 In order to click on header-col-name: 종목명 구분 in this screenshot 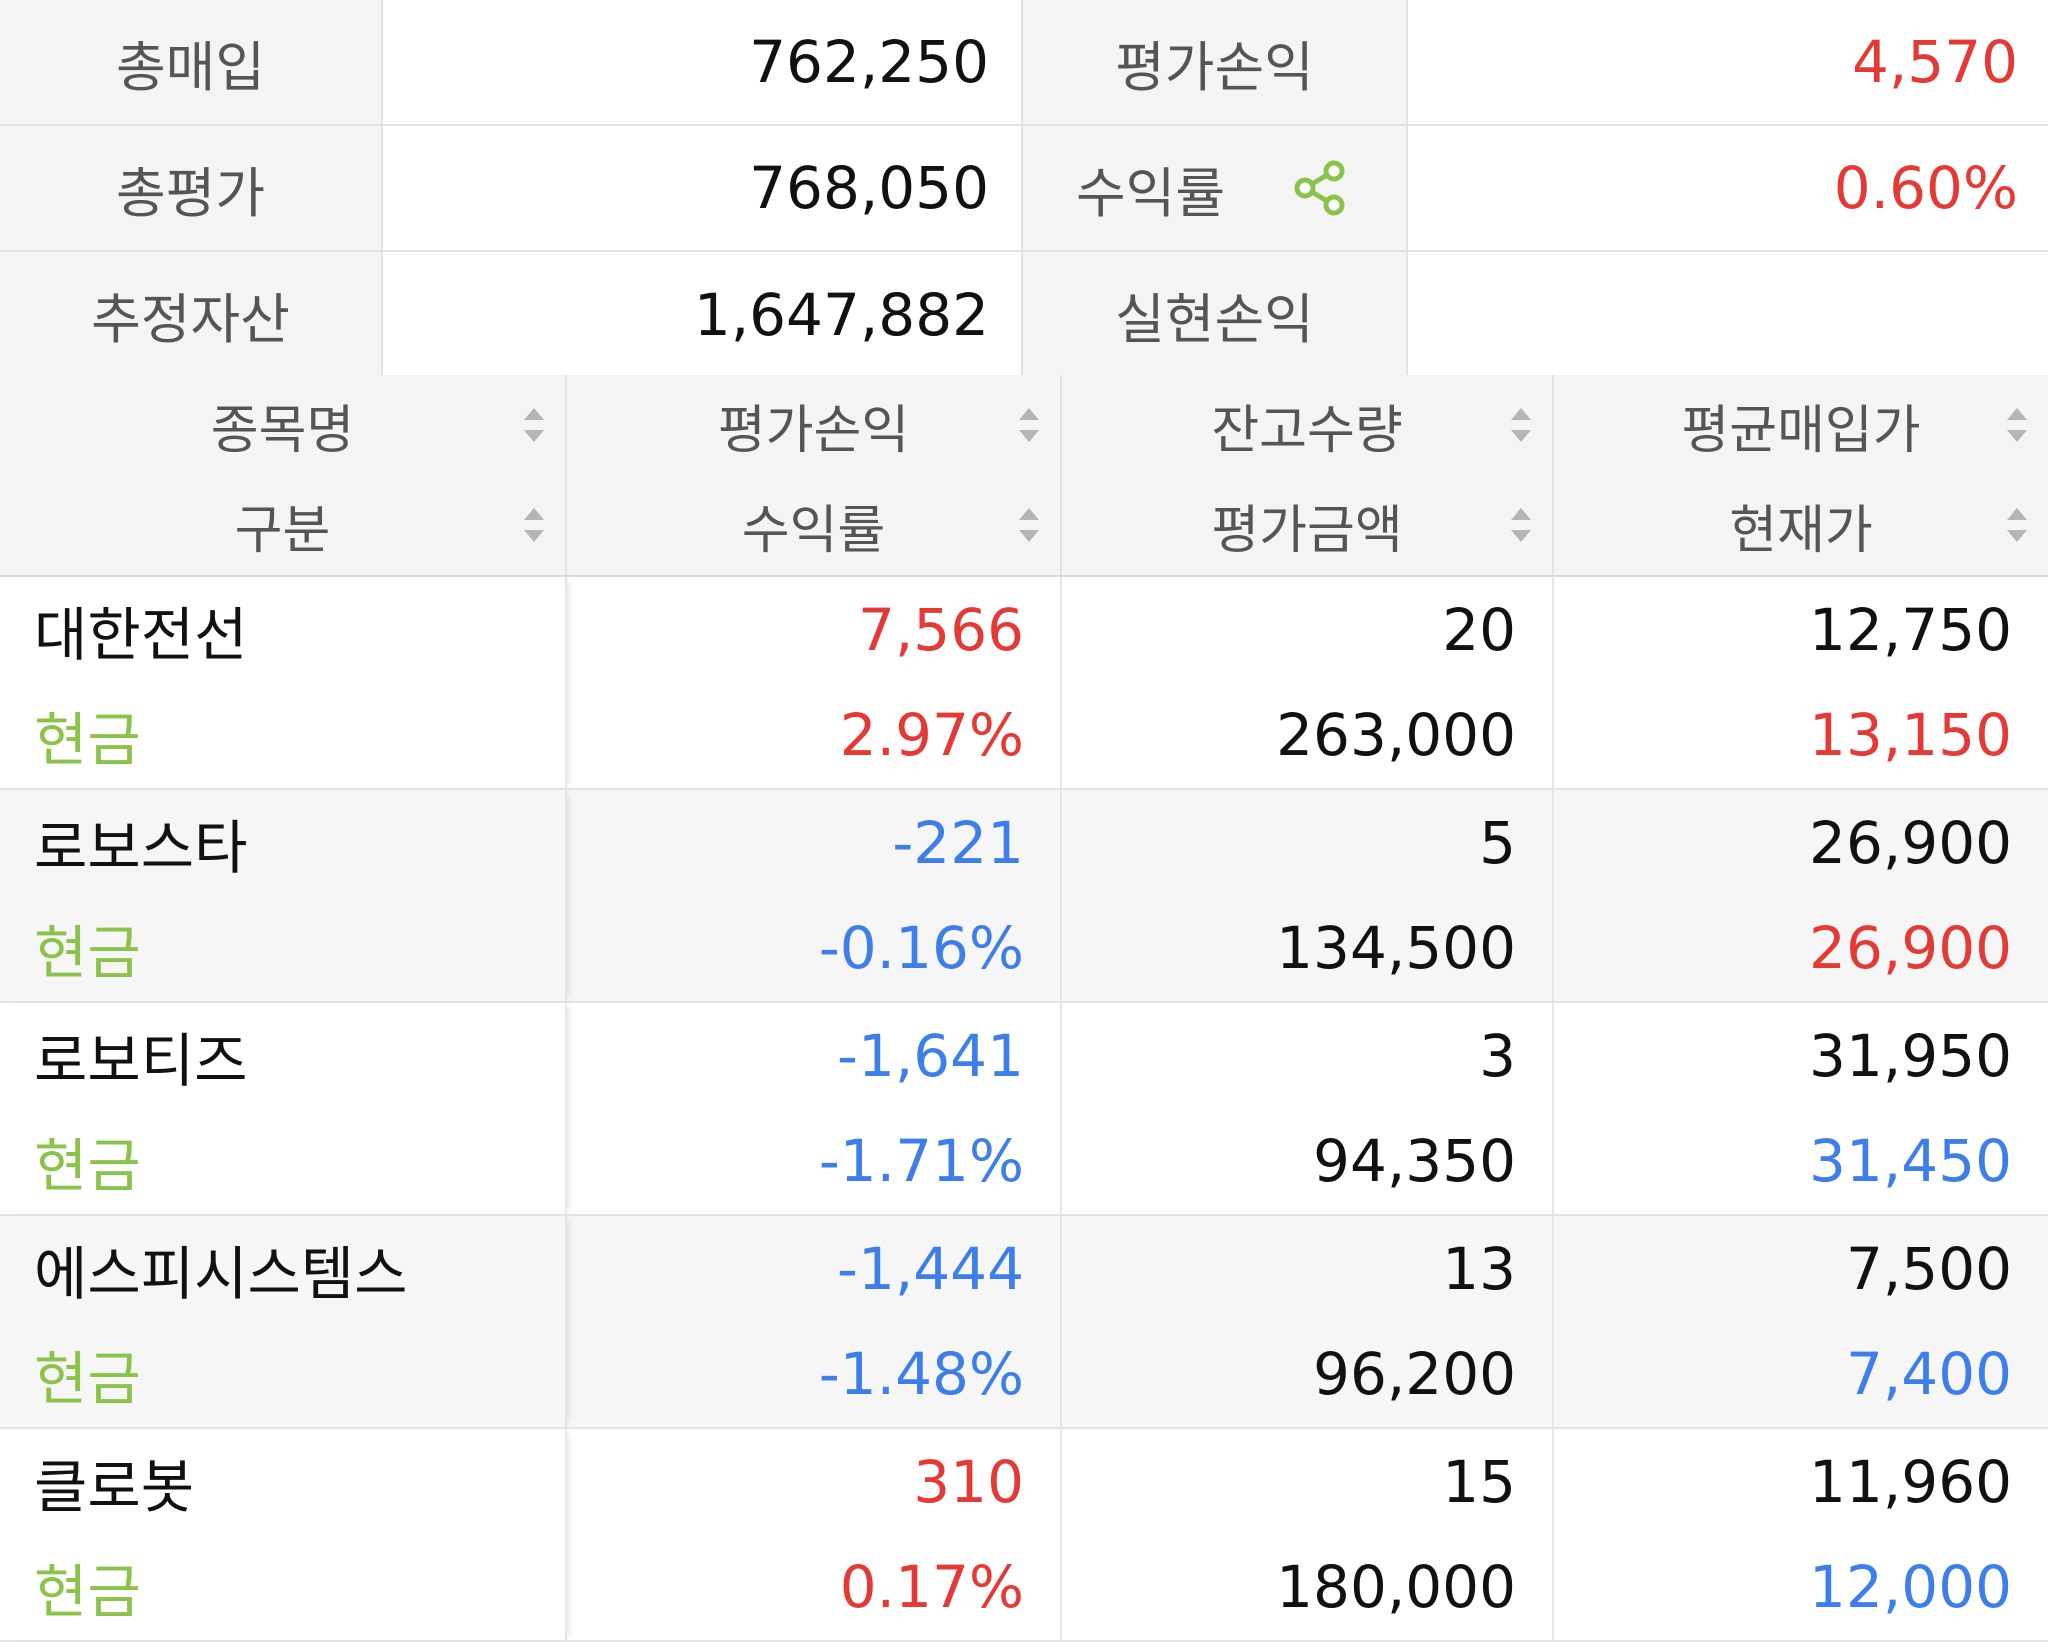, I will do `click(283, 475)`.